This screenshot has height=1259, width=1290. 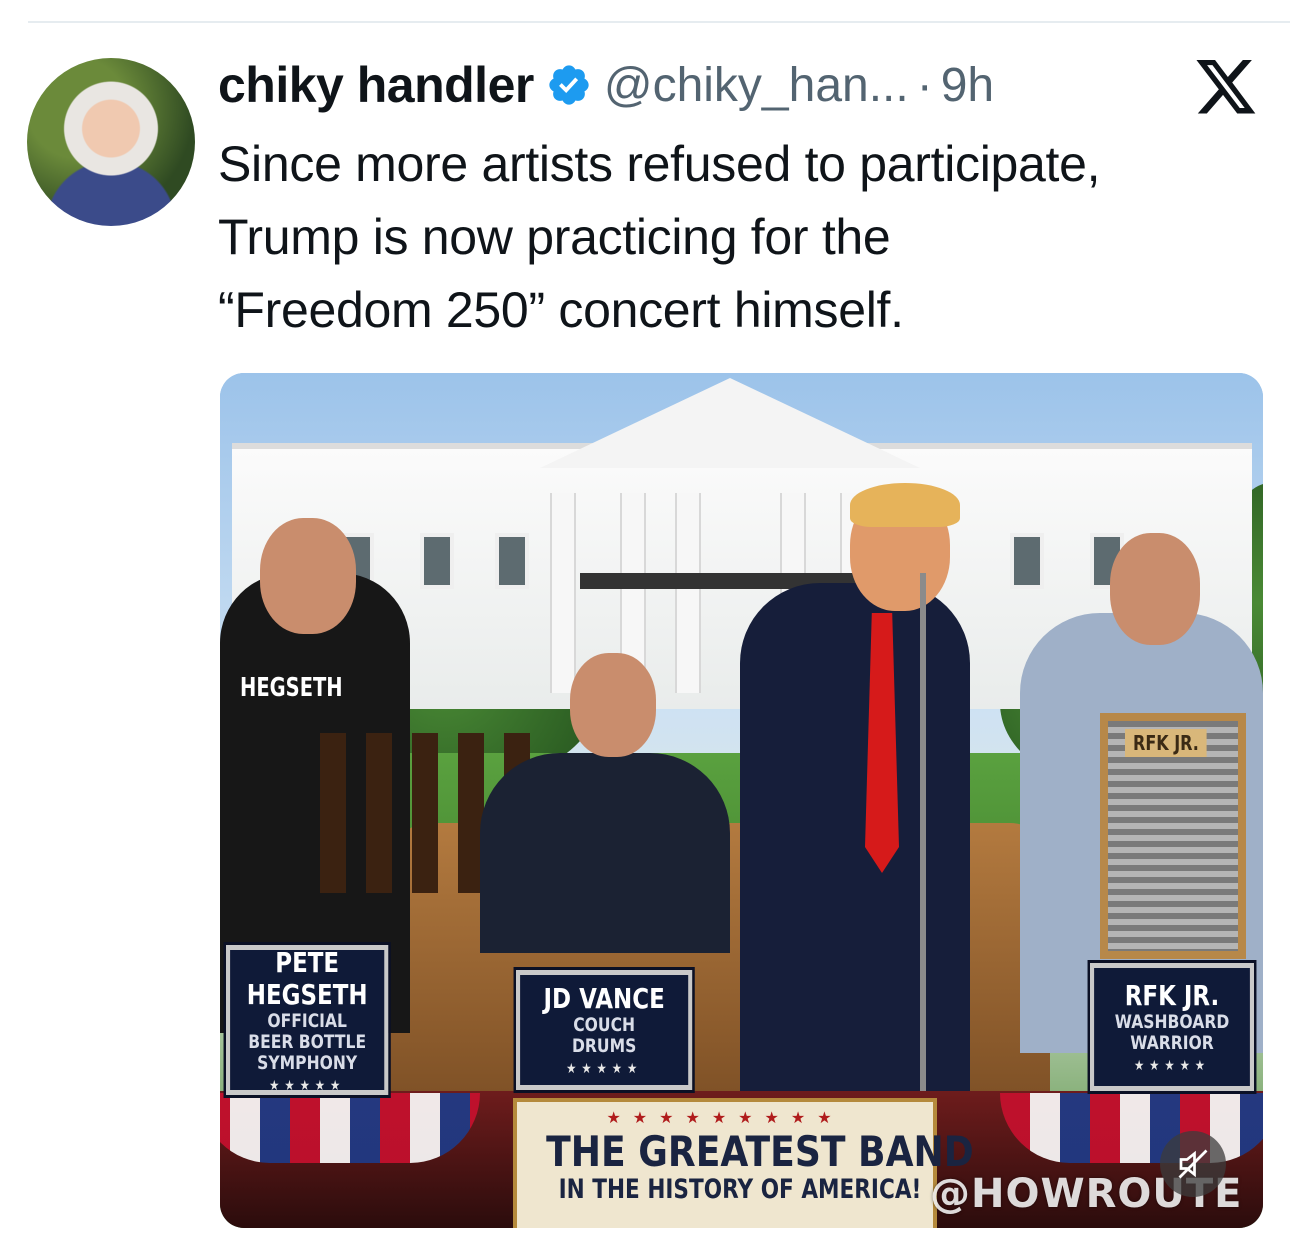 I want to click on avatar, so click(x=111, y=142).